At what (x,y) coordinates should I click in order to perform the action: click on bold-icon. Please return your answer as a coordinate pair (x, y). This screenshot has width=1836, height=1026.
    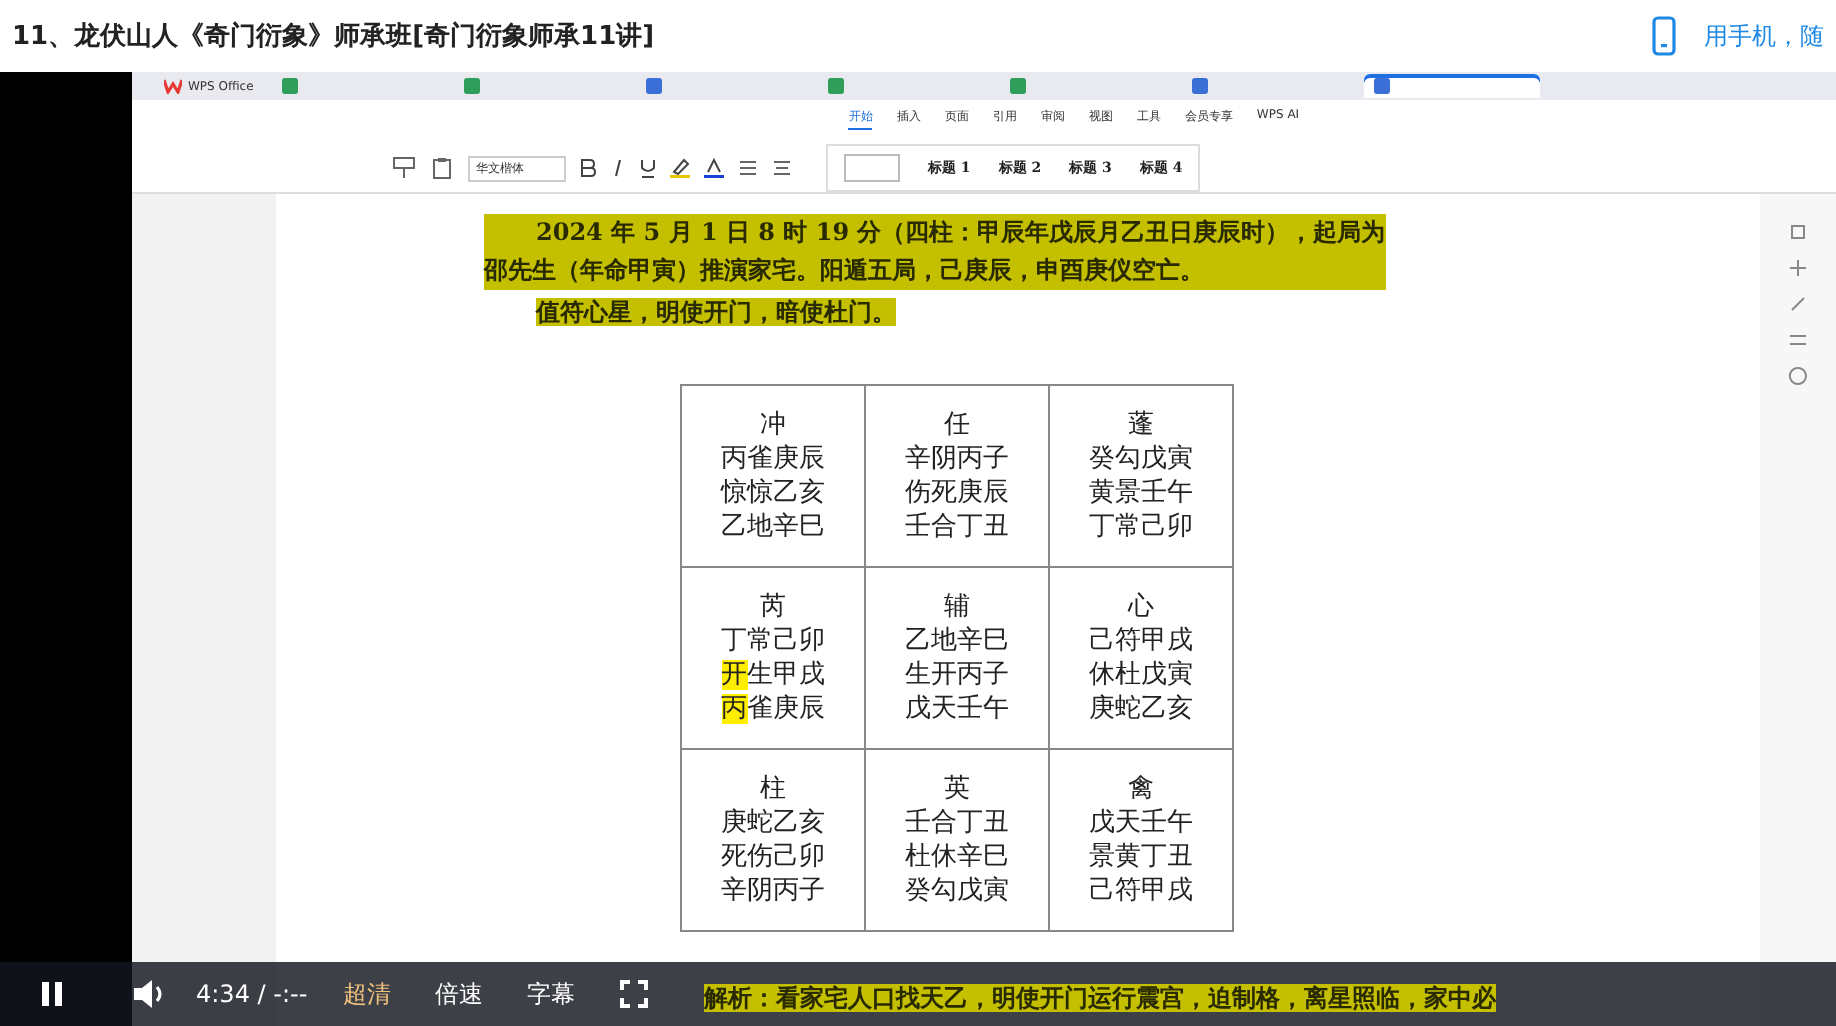
    Looking at the image, I should click on (588, 168).